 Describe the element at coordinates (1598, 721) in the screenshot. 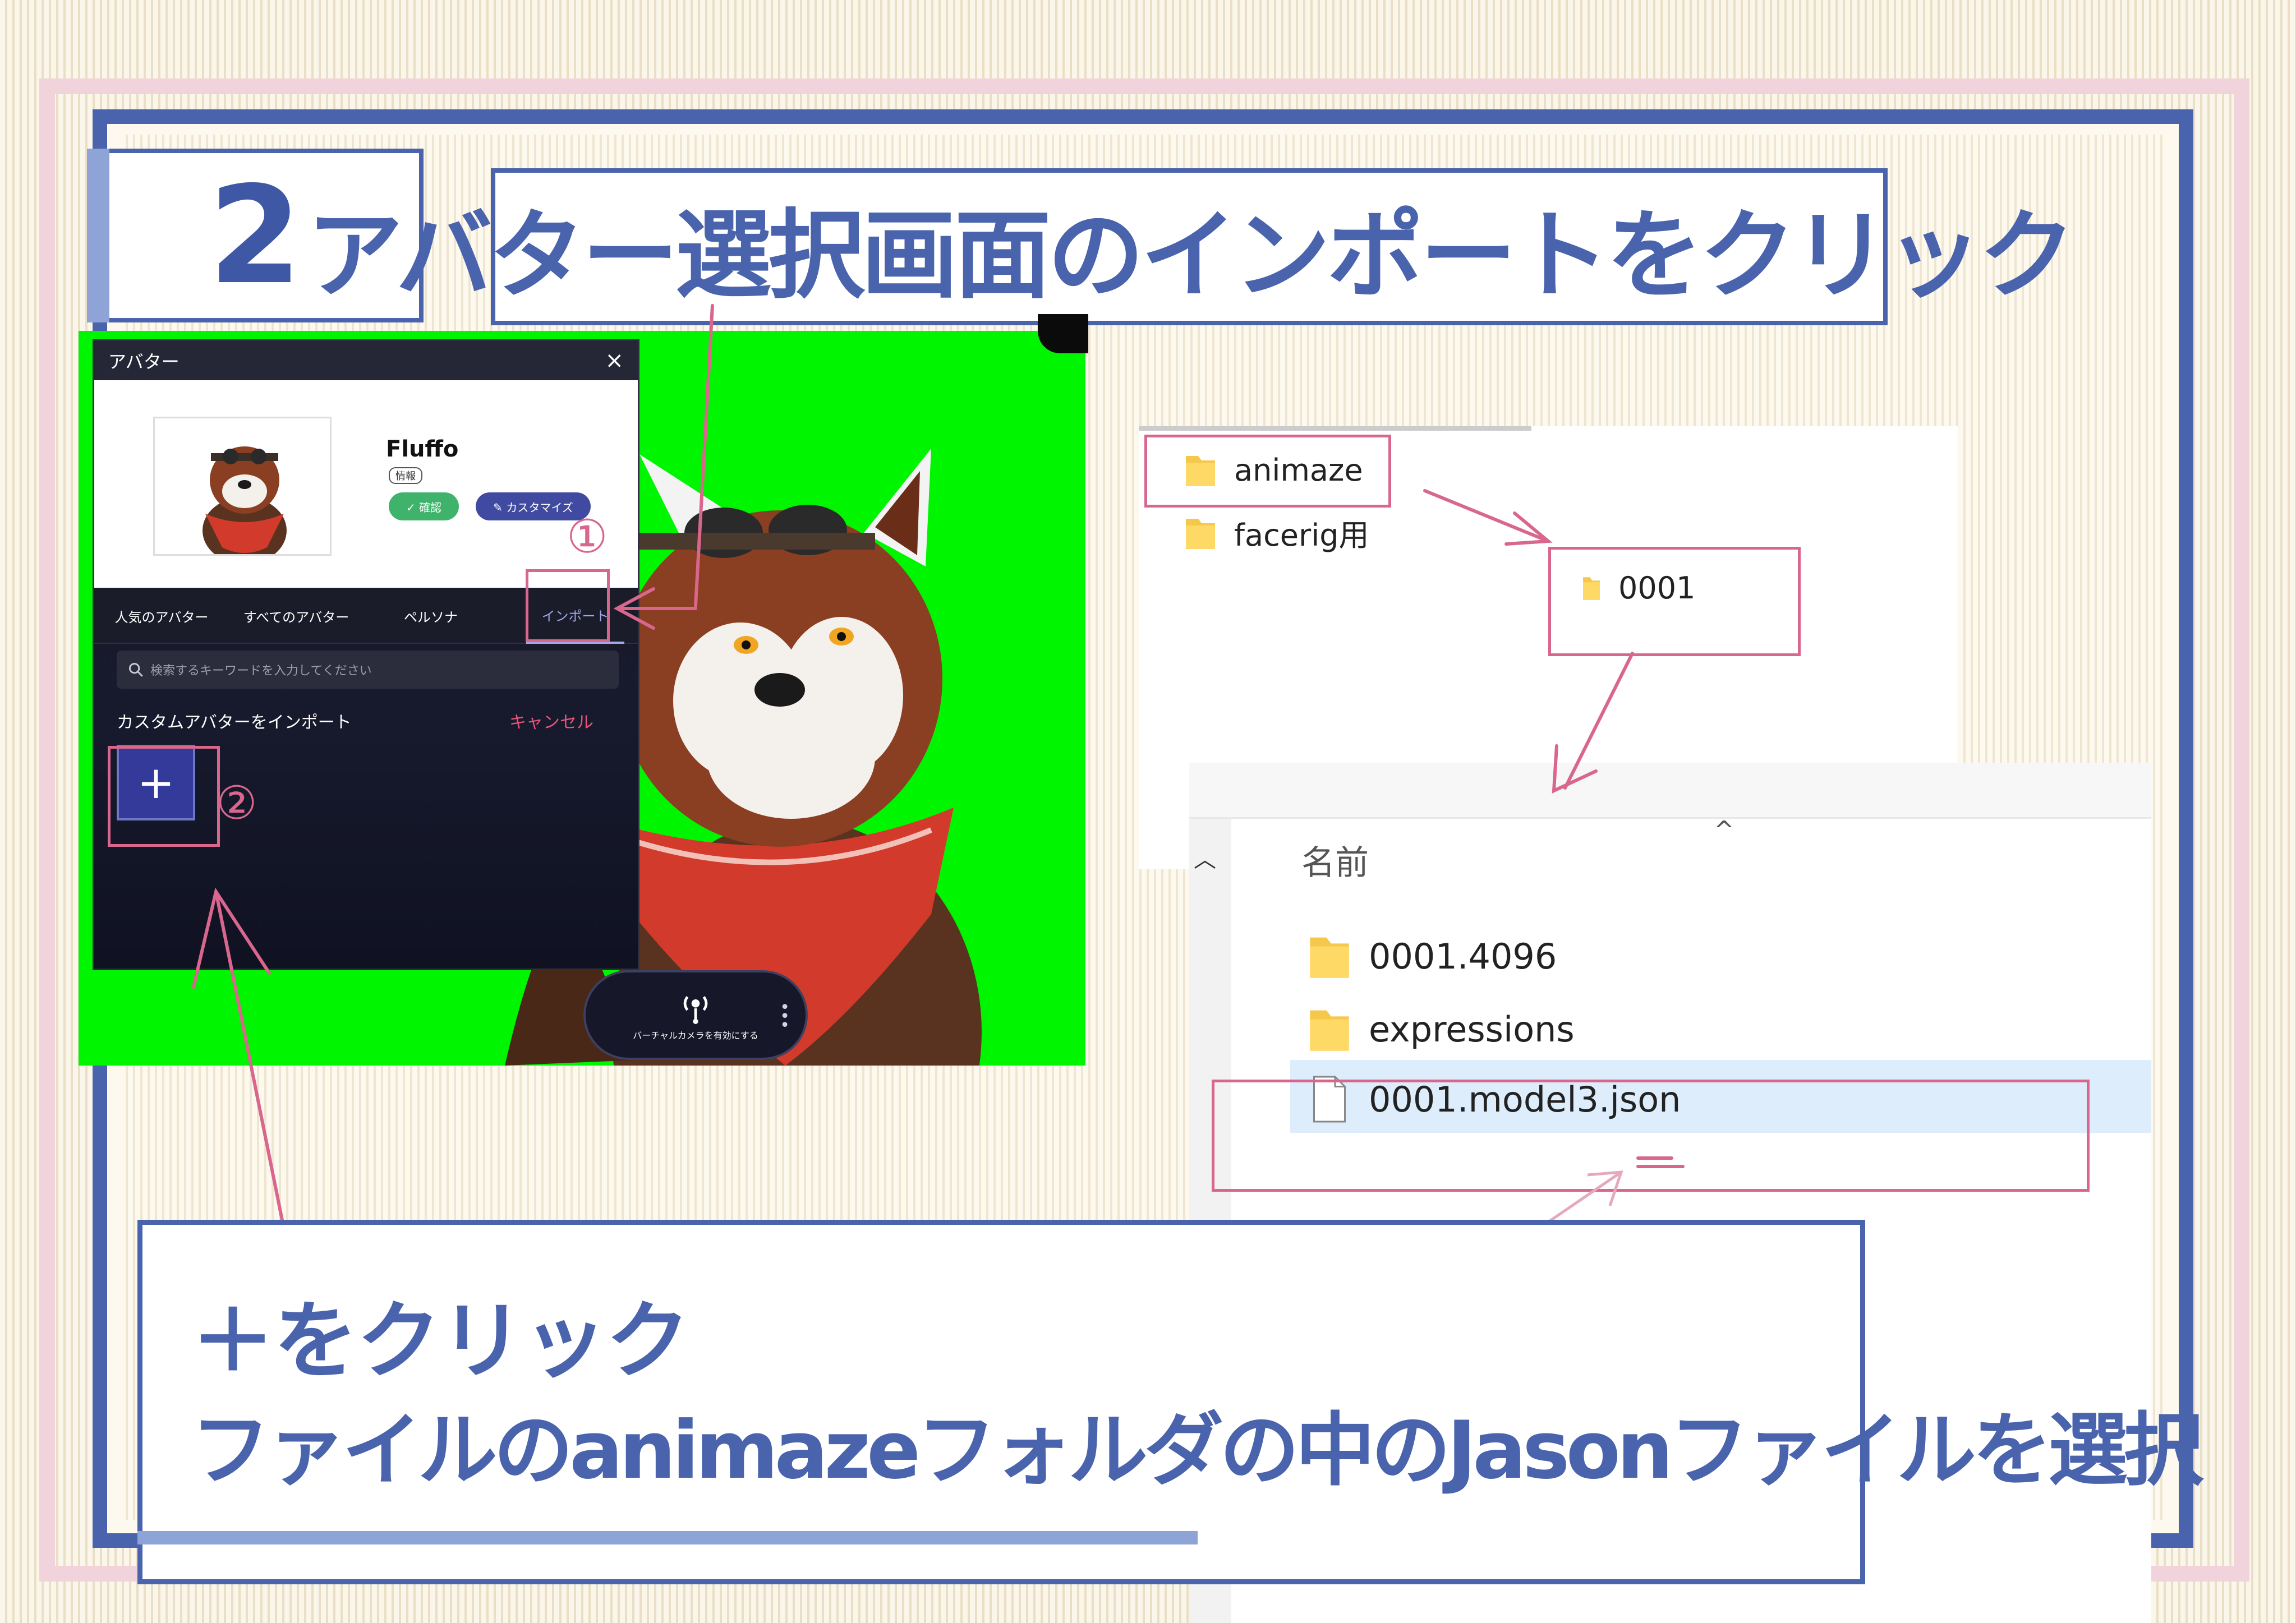

I see `arrow-0001-to-files` at that location.